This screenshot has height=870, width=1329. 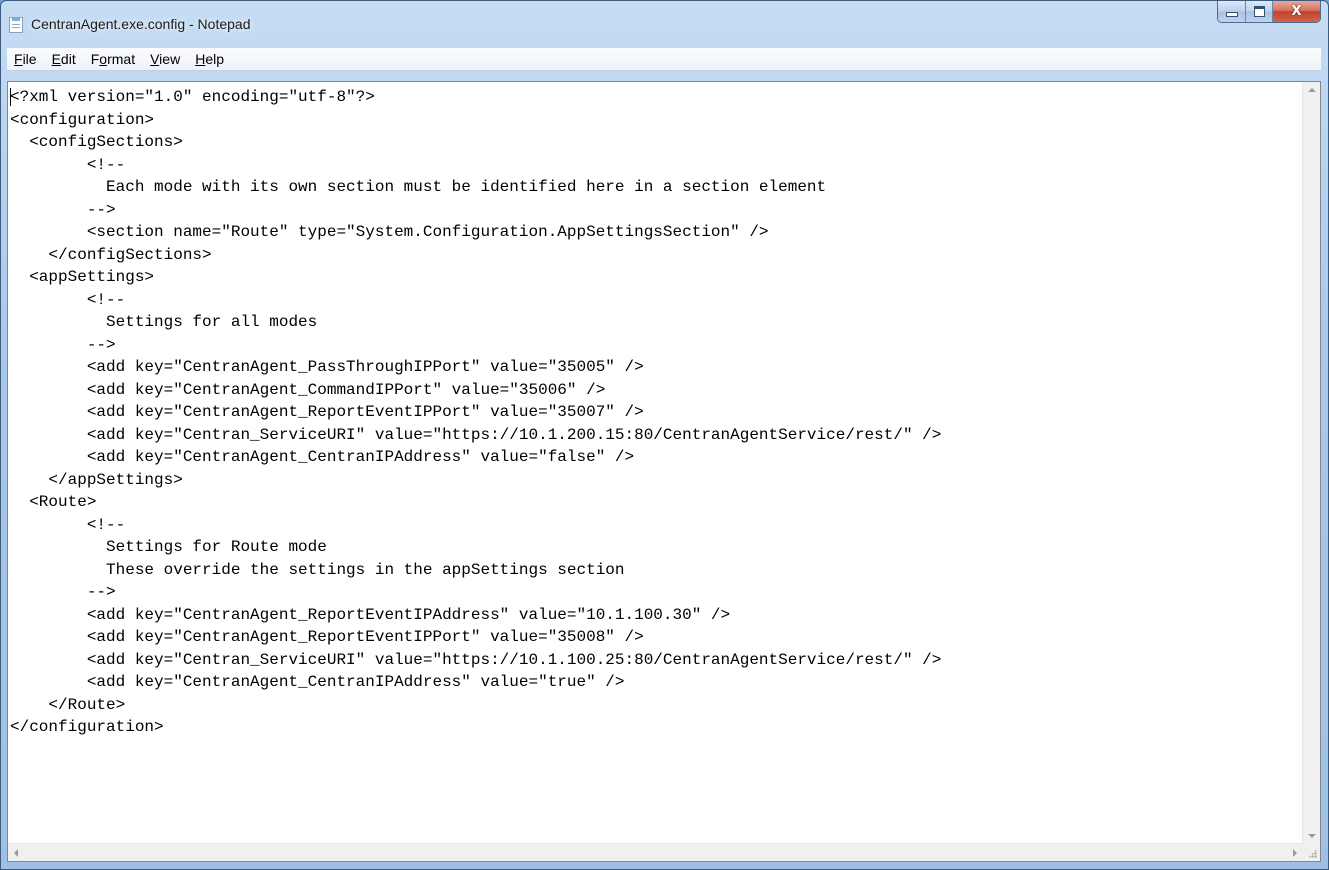 What do you see at coordinates (664, 59) in the screenshot?
I see `menu-bar: File Edit Format View Help` at bounding box center [664, 59].